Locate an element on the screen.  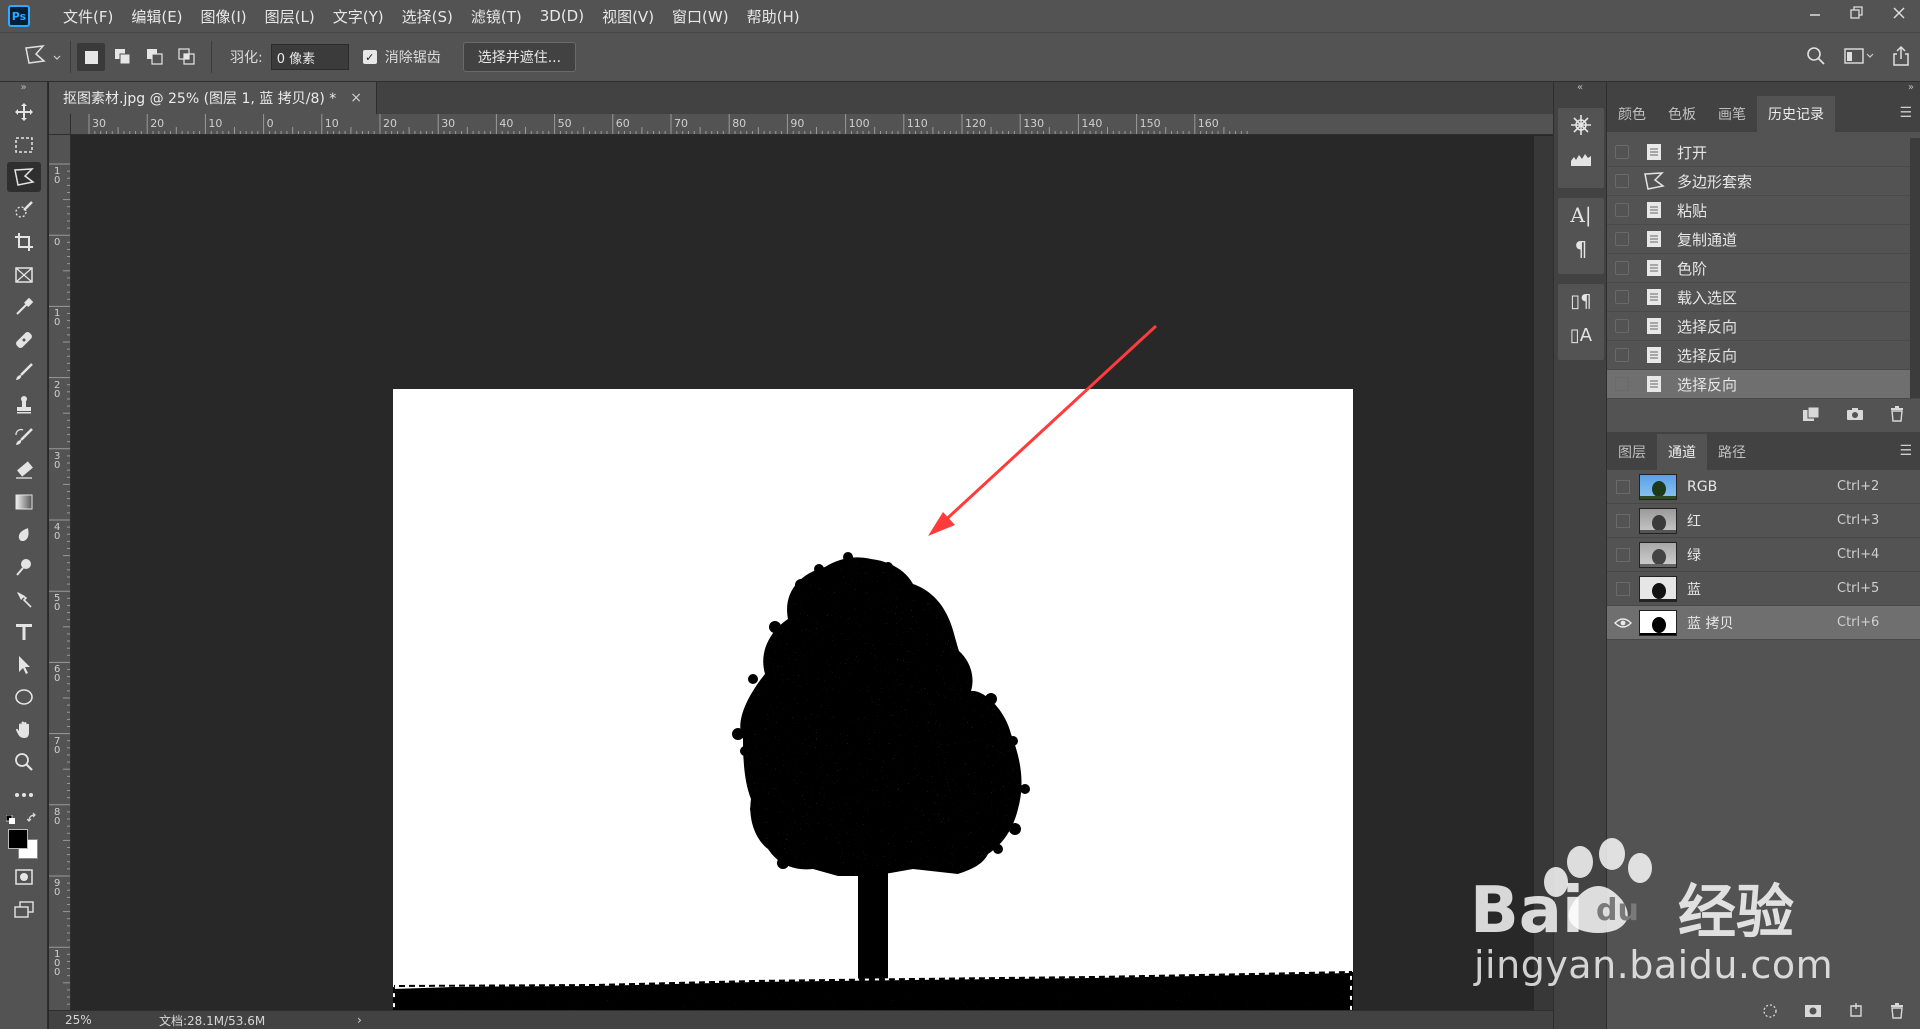
menu-help: 帮助(H) is located at coordinates (773, 16).